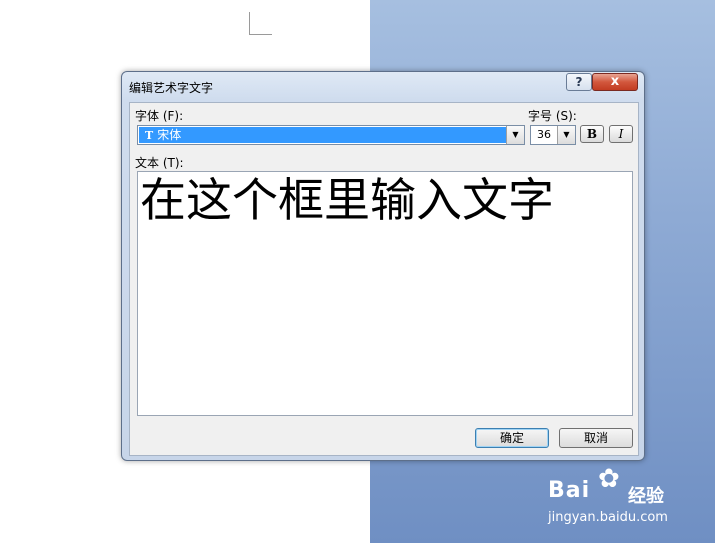 The height and width of the screenshot is (543, 715). What do you see at coordinates (621, 134) in the screenshot?
I see `italic-button: I` at bounding box center [621, 134].